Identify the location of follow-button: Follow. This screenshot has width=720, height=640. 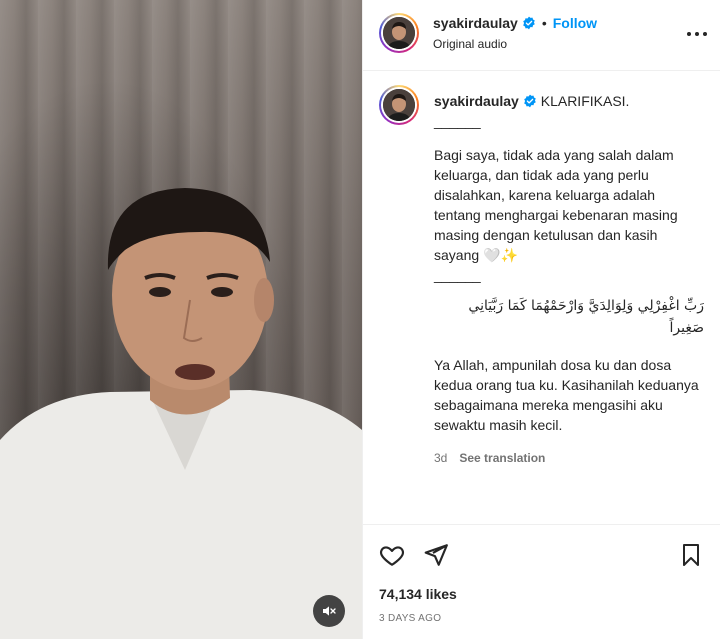
(575, 23).